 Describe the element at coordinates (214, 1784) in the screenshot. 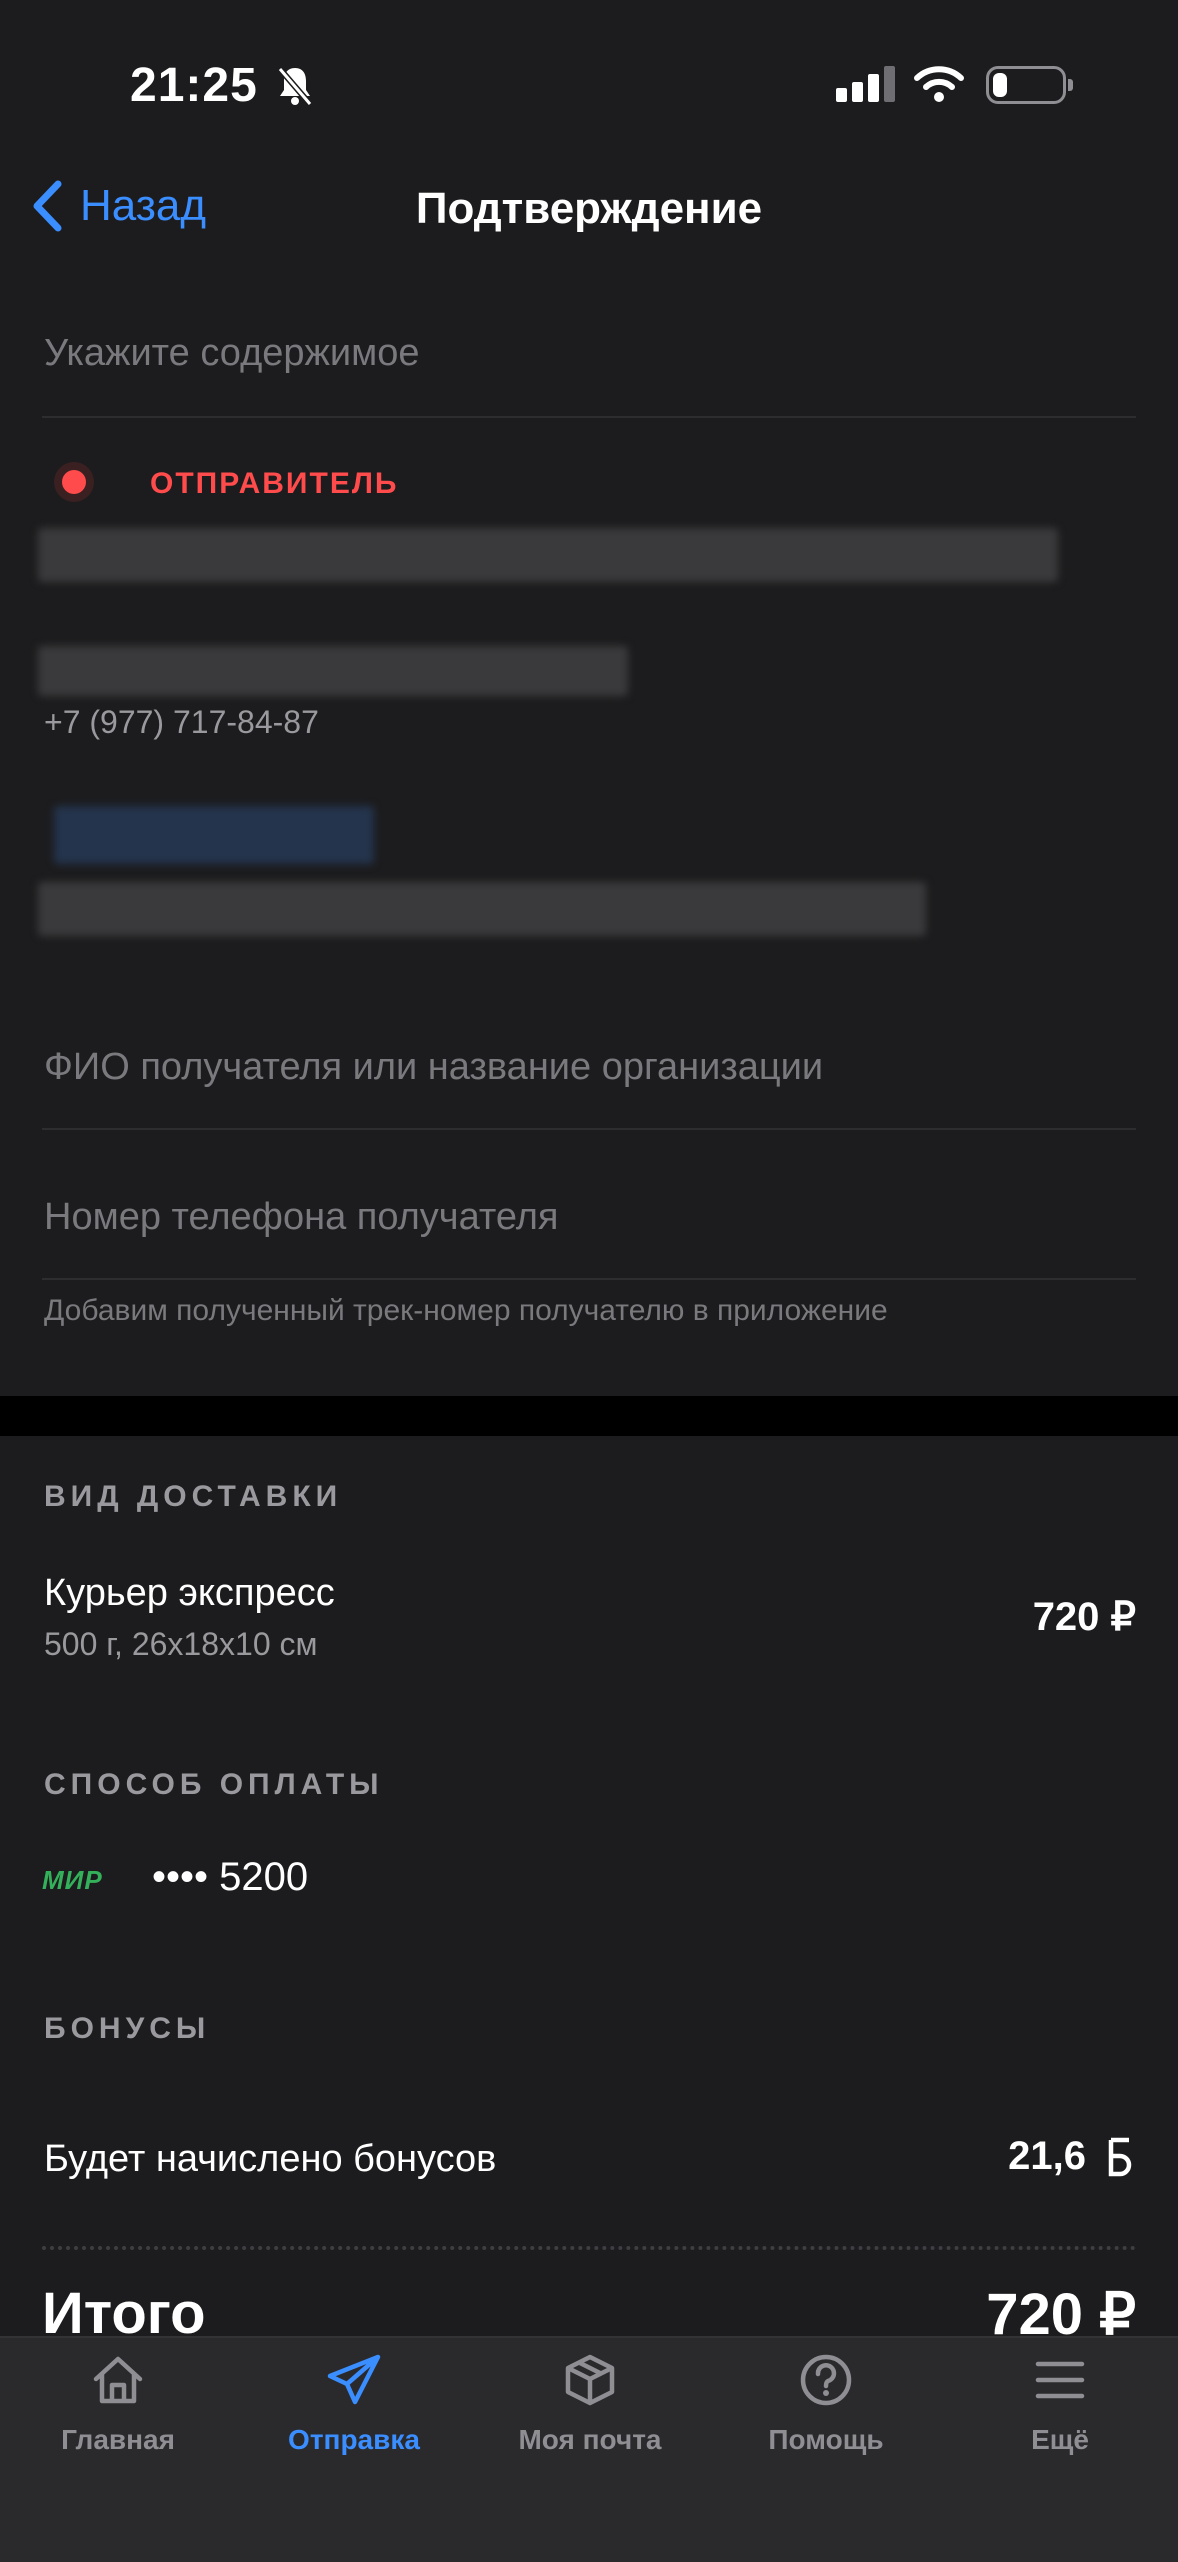

I see `payment-header: СПОСОБ ОПЛАТЫ` at that location.